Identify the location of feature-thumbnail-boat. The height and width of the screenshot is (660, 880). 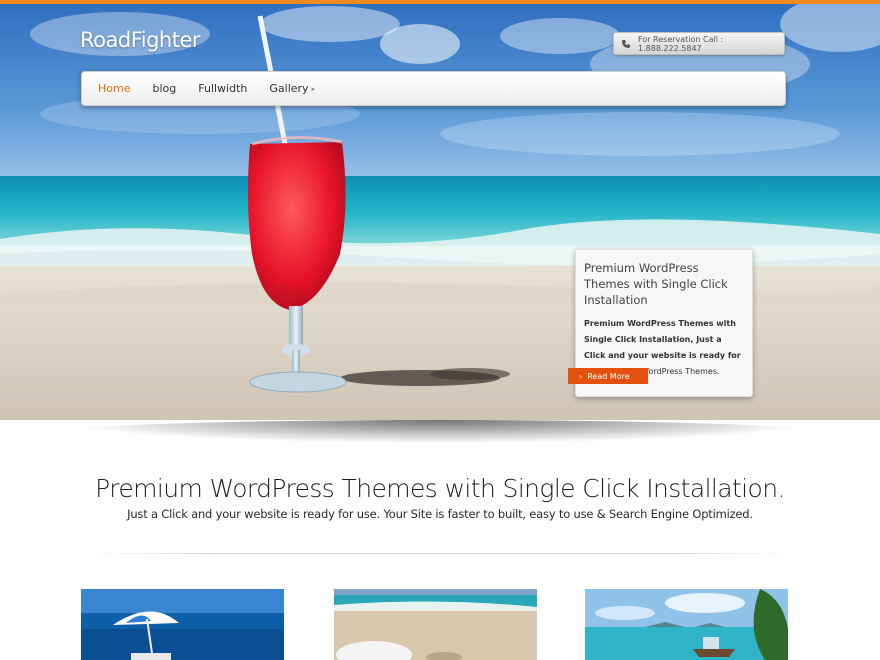
(686, 624).